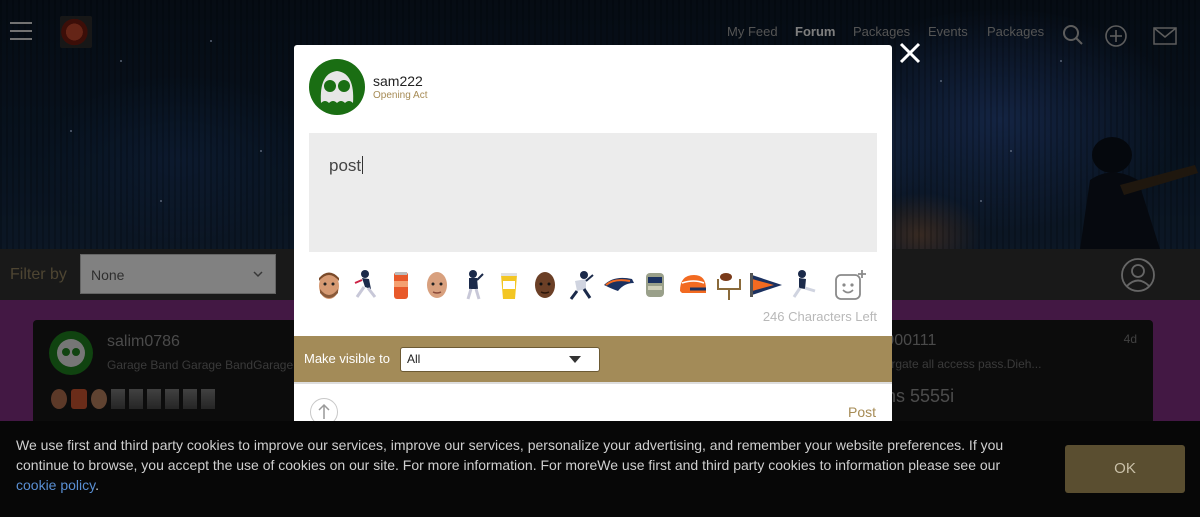  What do you see at coordinates (347, 358) in the screenshot?
I see `visibility-label: Make visible to` at bounding box center [347, 358].